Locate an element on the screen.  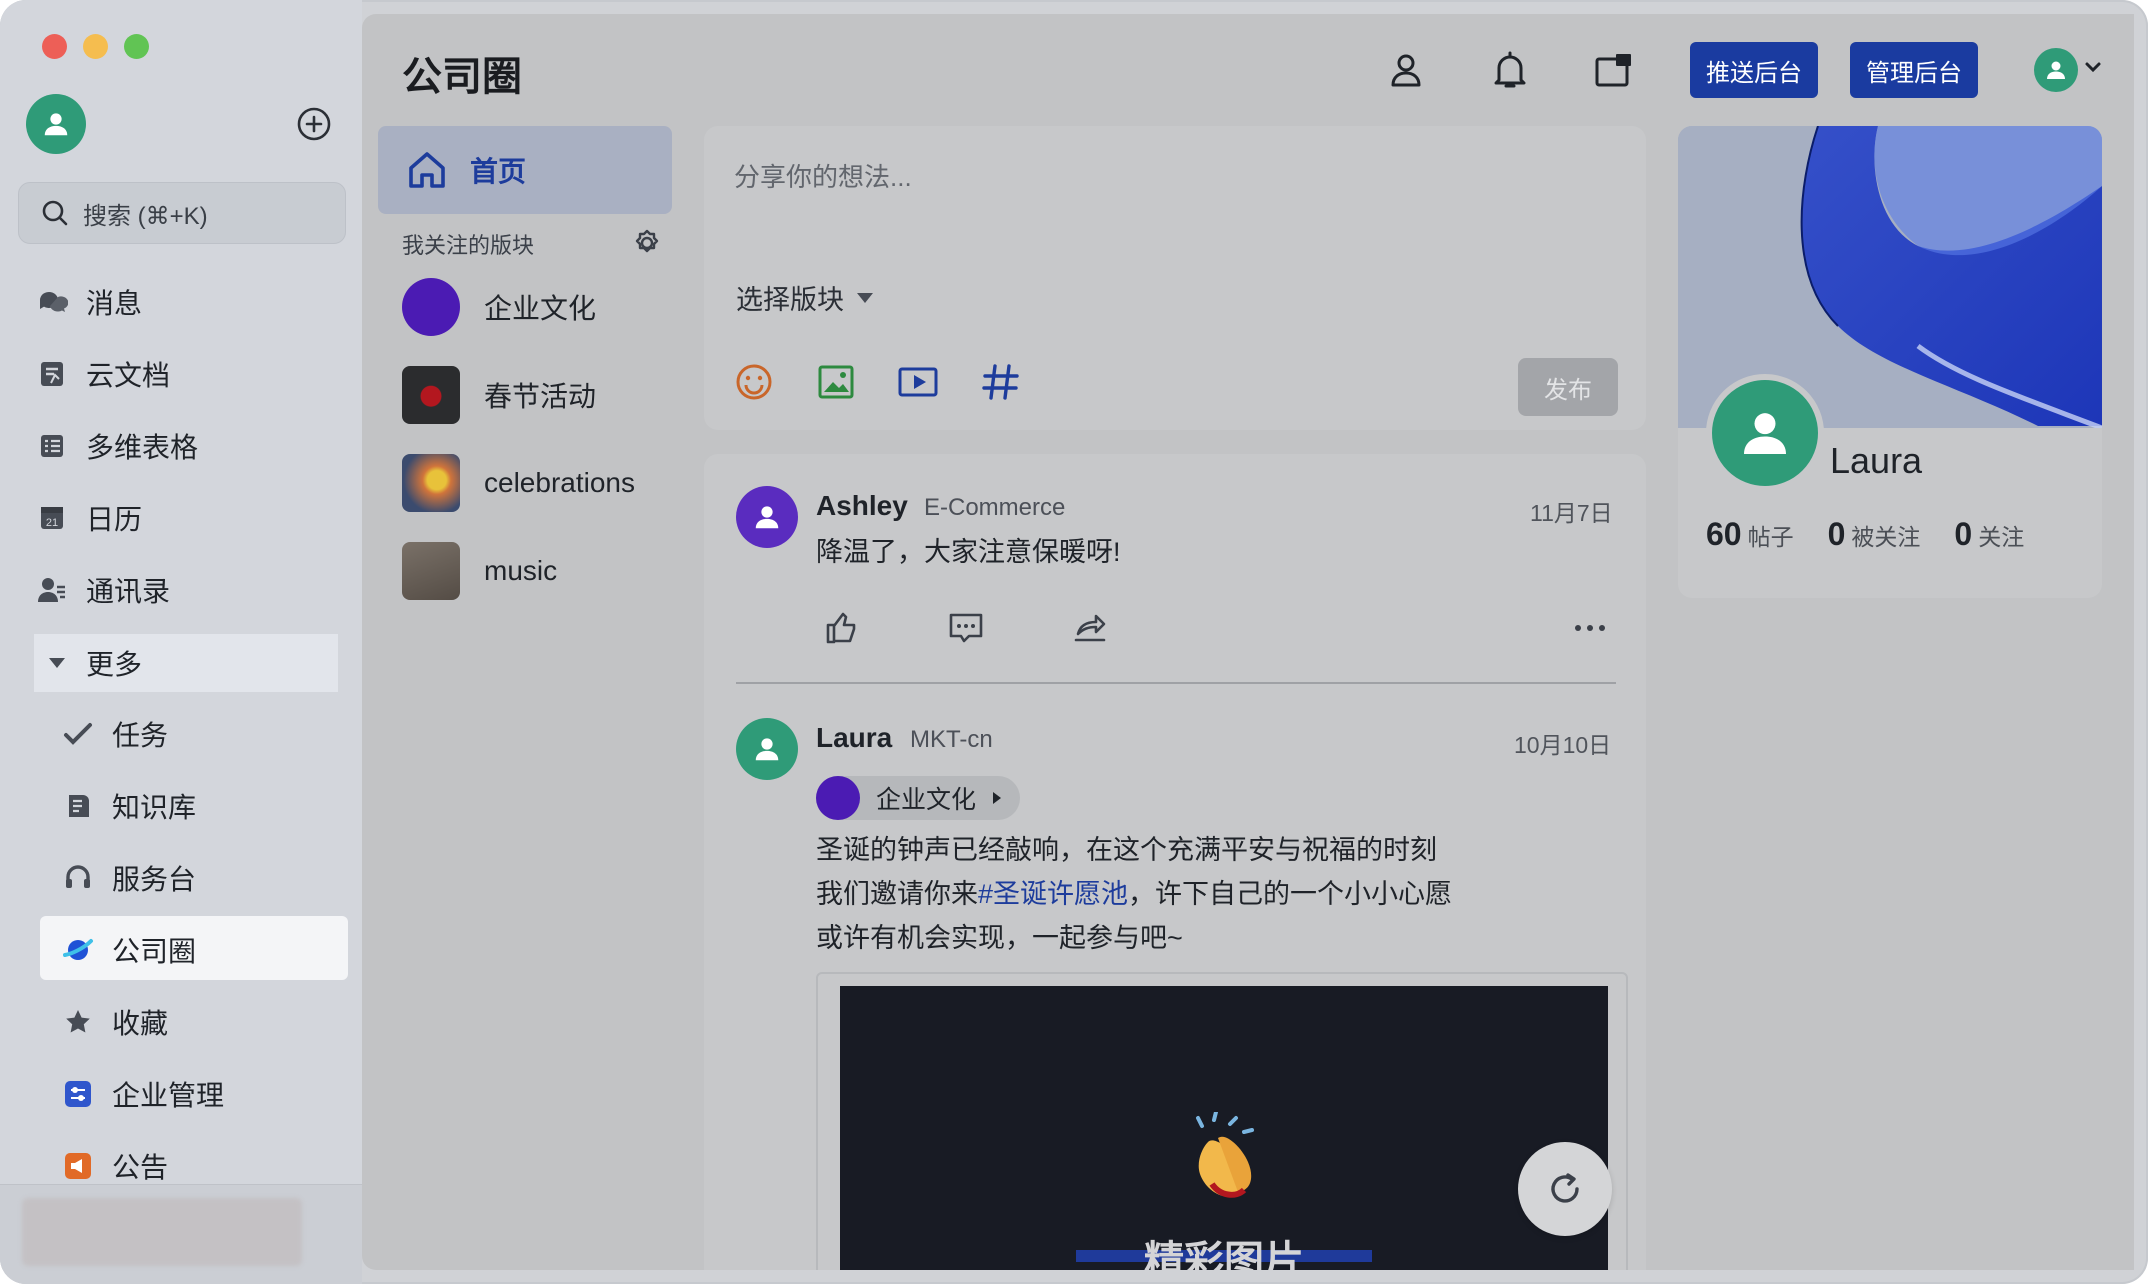
calendar-icon: 21 is located at coordinates (52, 518).